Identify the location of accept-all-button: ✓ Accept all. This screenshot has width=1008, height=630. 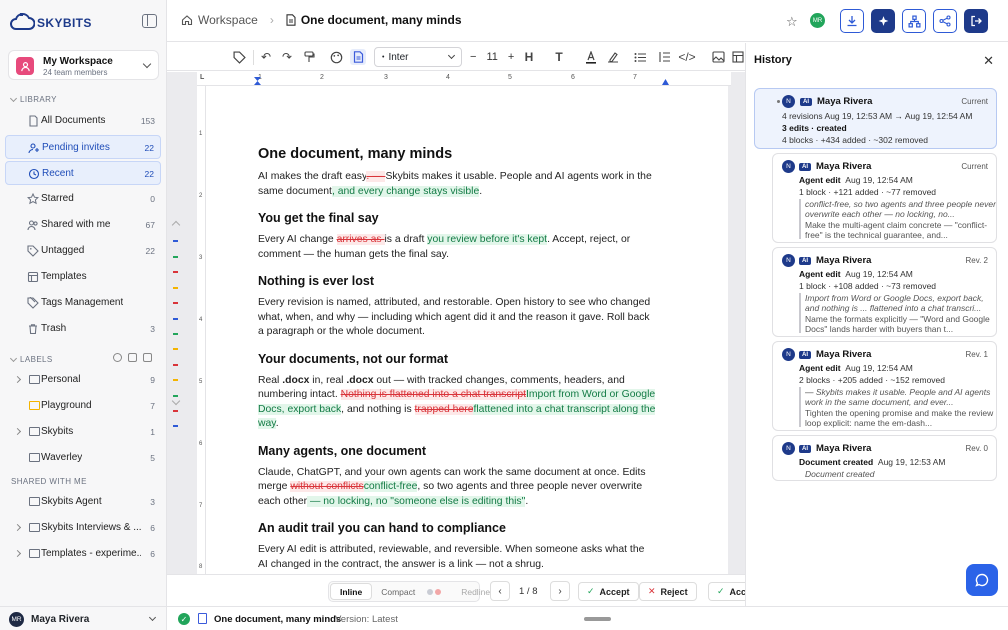
(726, 591).